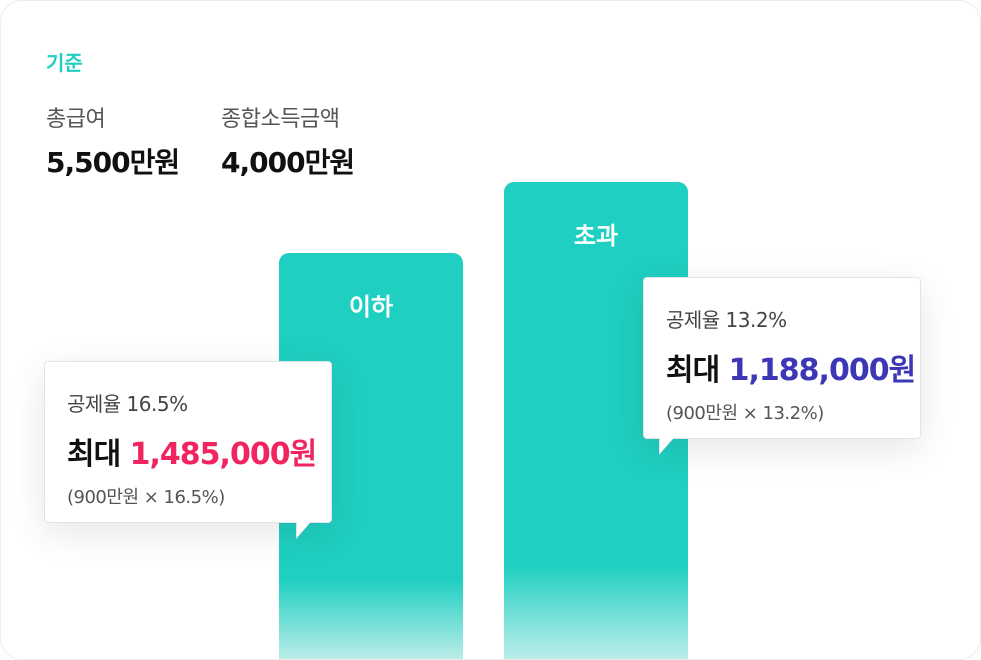 This screenshot has width=981, height=660. What do you see at coordinates (146, 497) in the screenshot?
I see `tooltip-below-formula: (900만원 × 16.5%)` at bounding box center [146, 497].